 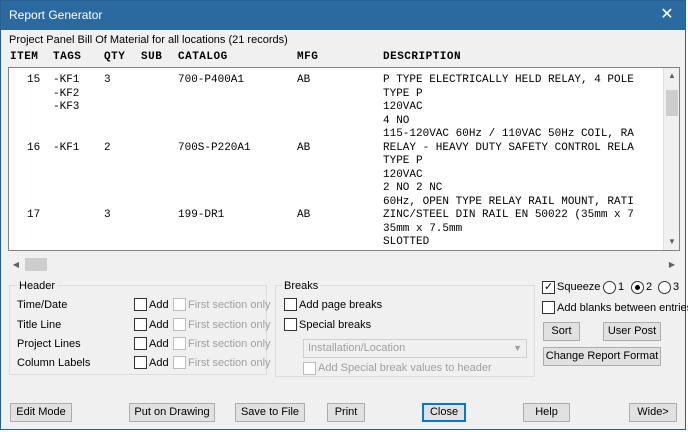 What do you see at coordinates (508, 215) in the screenshot?
I see `cell-description: ZINC/STEEL DIN RAIL EN 50022 (35mm x 7` at bounding box center [508, 215].